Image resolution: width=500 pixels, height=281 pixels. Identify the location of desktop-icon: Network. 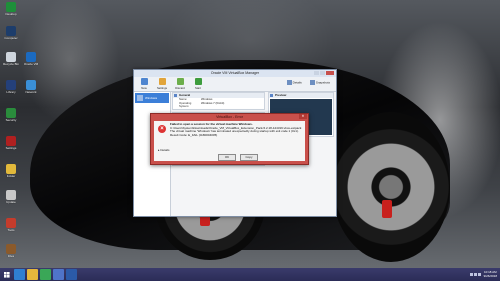
(31, 87).